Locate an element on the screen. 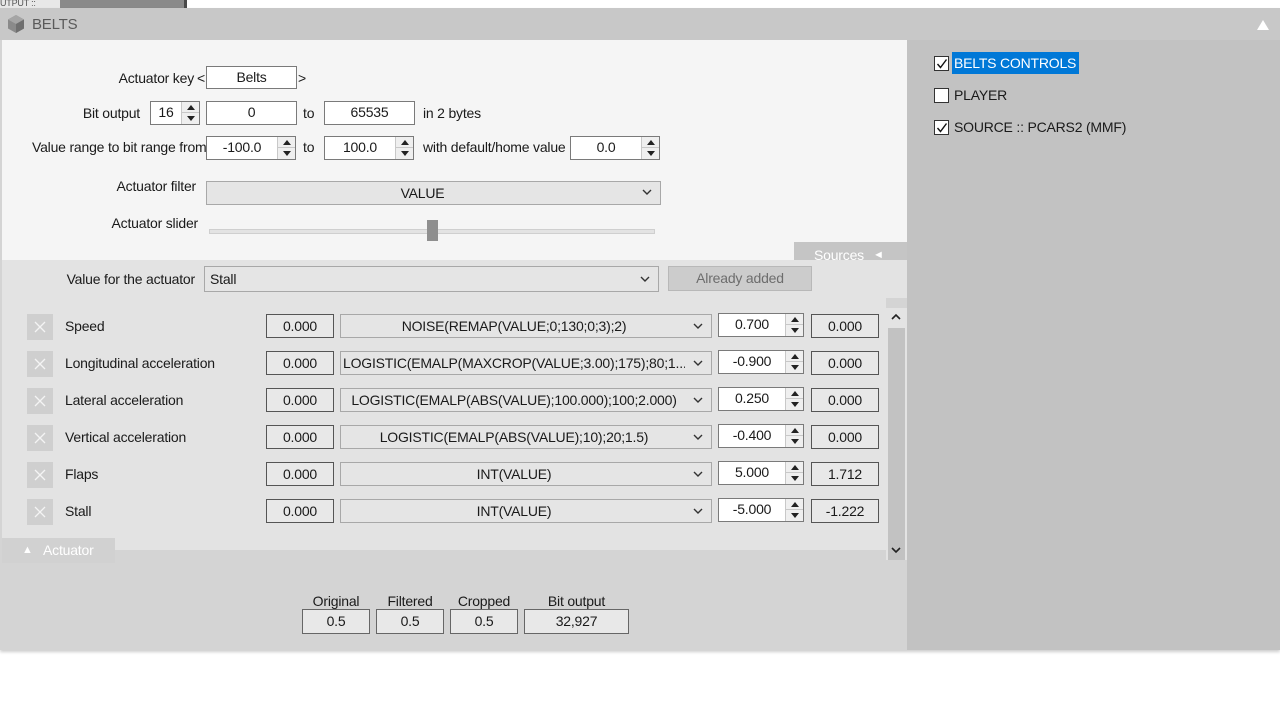  scroll-up-icon is located at coordinates (896, 317).